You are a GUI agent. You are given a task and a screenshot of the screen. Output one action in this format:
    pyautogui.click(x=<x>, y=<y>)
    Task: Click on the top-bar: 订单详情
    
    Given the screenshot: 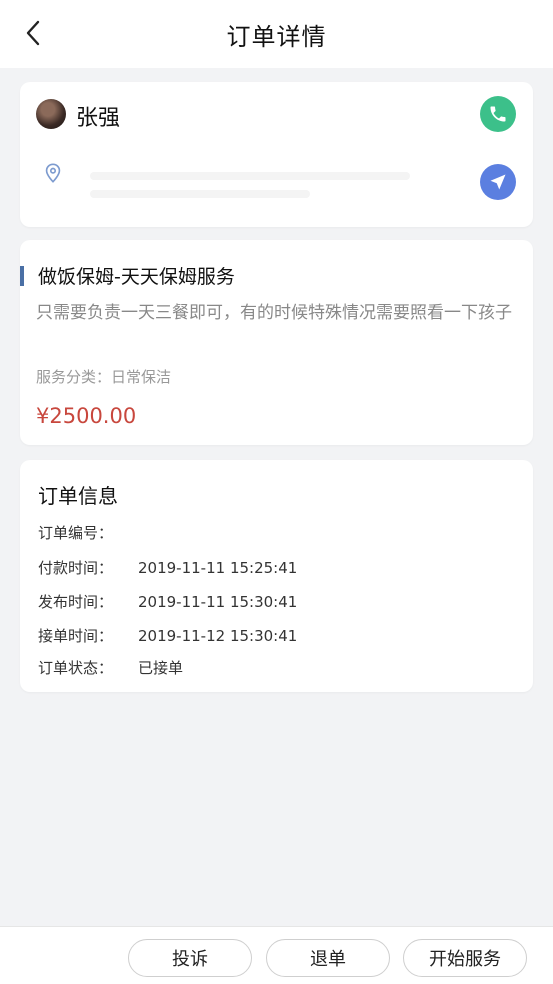 What is the action you would take?
    pyautogui.click(x=276, y=34)
    